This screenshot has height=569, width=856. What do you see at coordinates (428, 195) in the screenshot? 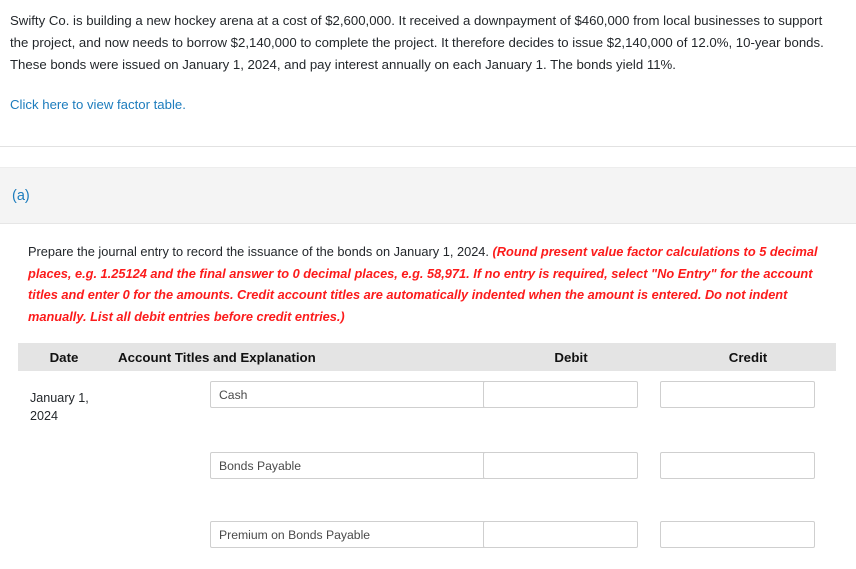
I see `part-a-band: (a)` at bounding box center [428, 195].